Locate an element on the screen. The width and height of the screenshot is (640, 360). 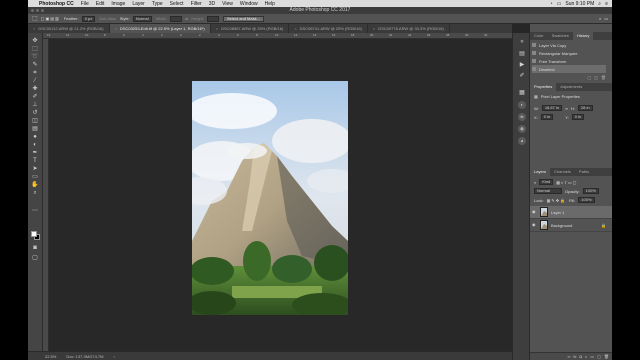
history-item: Rectangular Marquee is located at coordinates (569, 53).